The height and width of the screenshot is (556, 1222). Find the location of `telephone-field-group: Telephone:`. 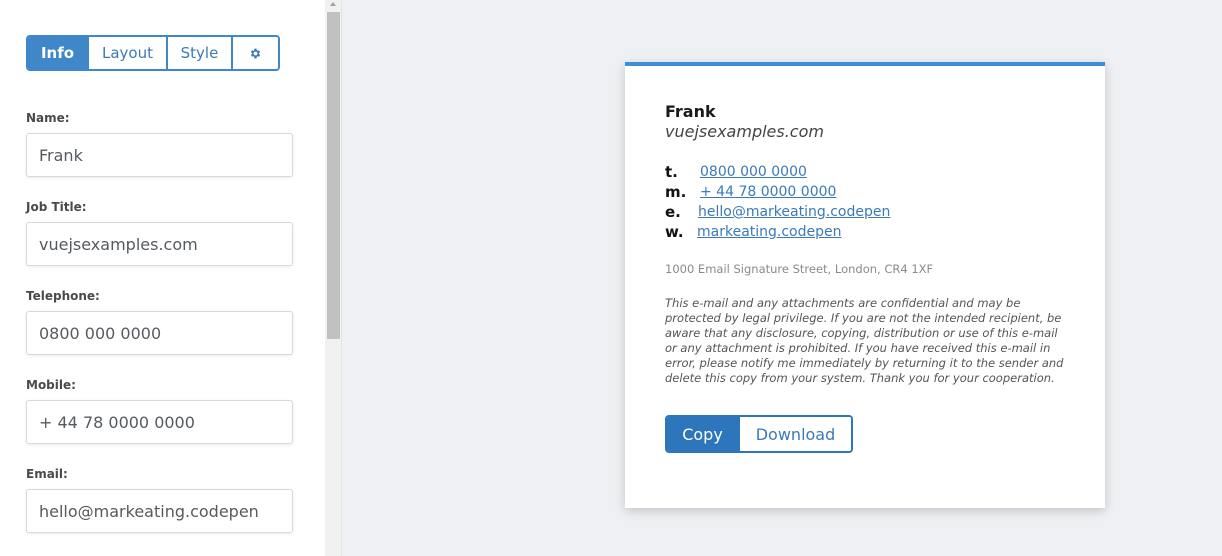

telephone-field-group: Telephone: is located at coordinates (159, 321).